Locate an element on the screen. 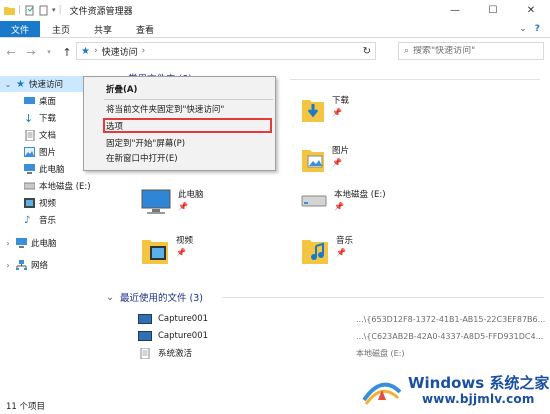 This screenshot has height=414, width=550. up-arrow-icon: ↑ is located at coordinates (67, 52).